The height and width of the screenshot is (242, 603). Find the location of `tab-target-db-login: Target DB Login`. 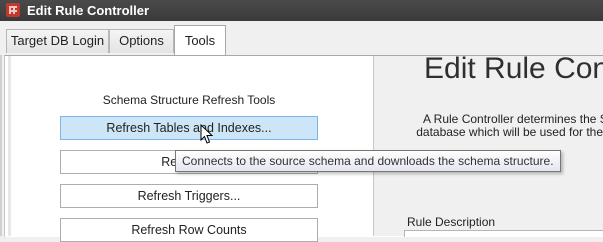

tab-target-db-login: Target DB Login is located at coordinates (57, 41).